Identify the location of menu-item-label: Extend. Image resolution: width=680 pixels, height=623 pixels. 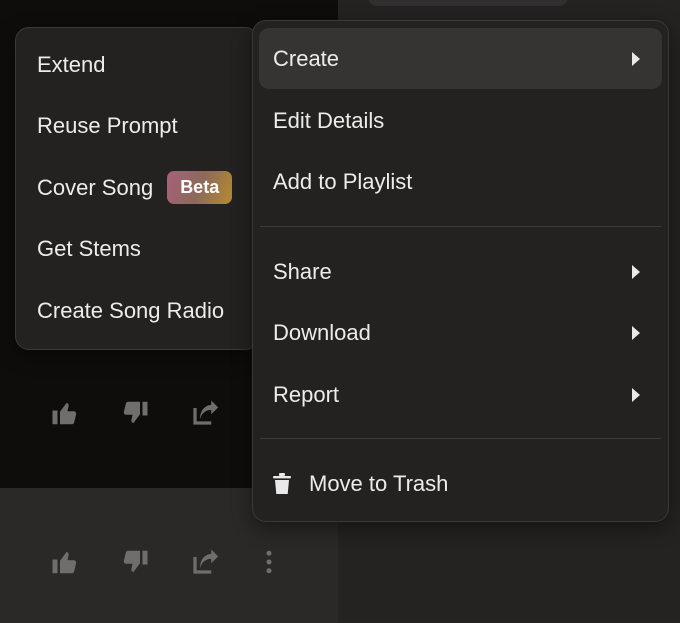
(71, 64).